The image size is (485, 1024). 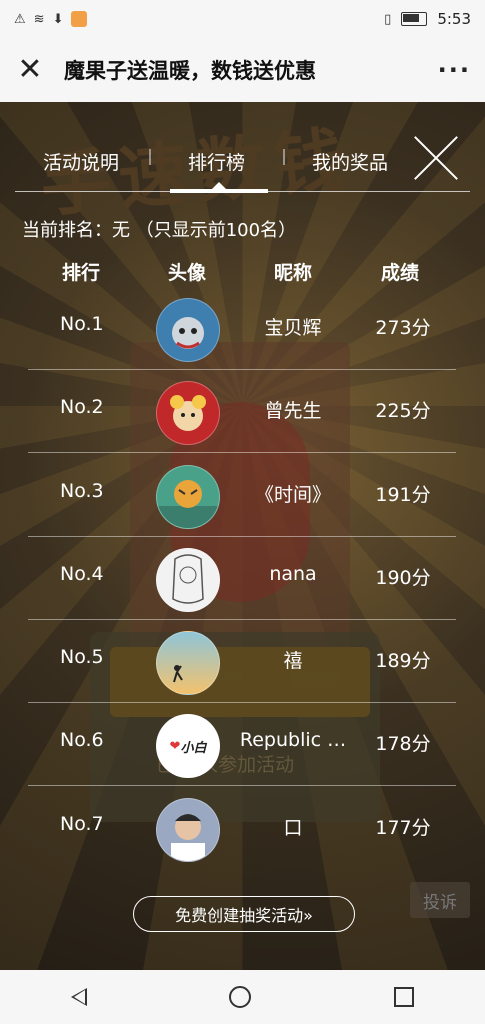 I want to click on avatar: ❤ 小白, so click(x=188, y=746).